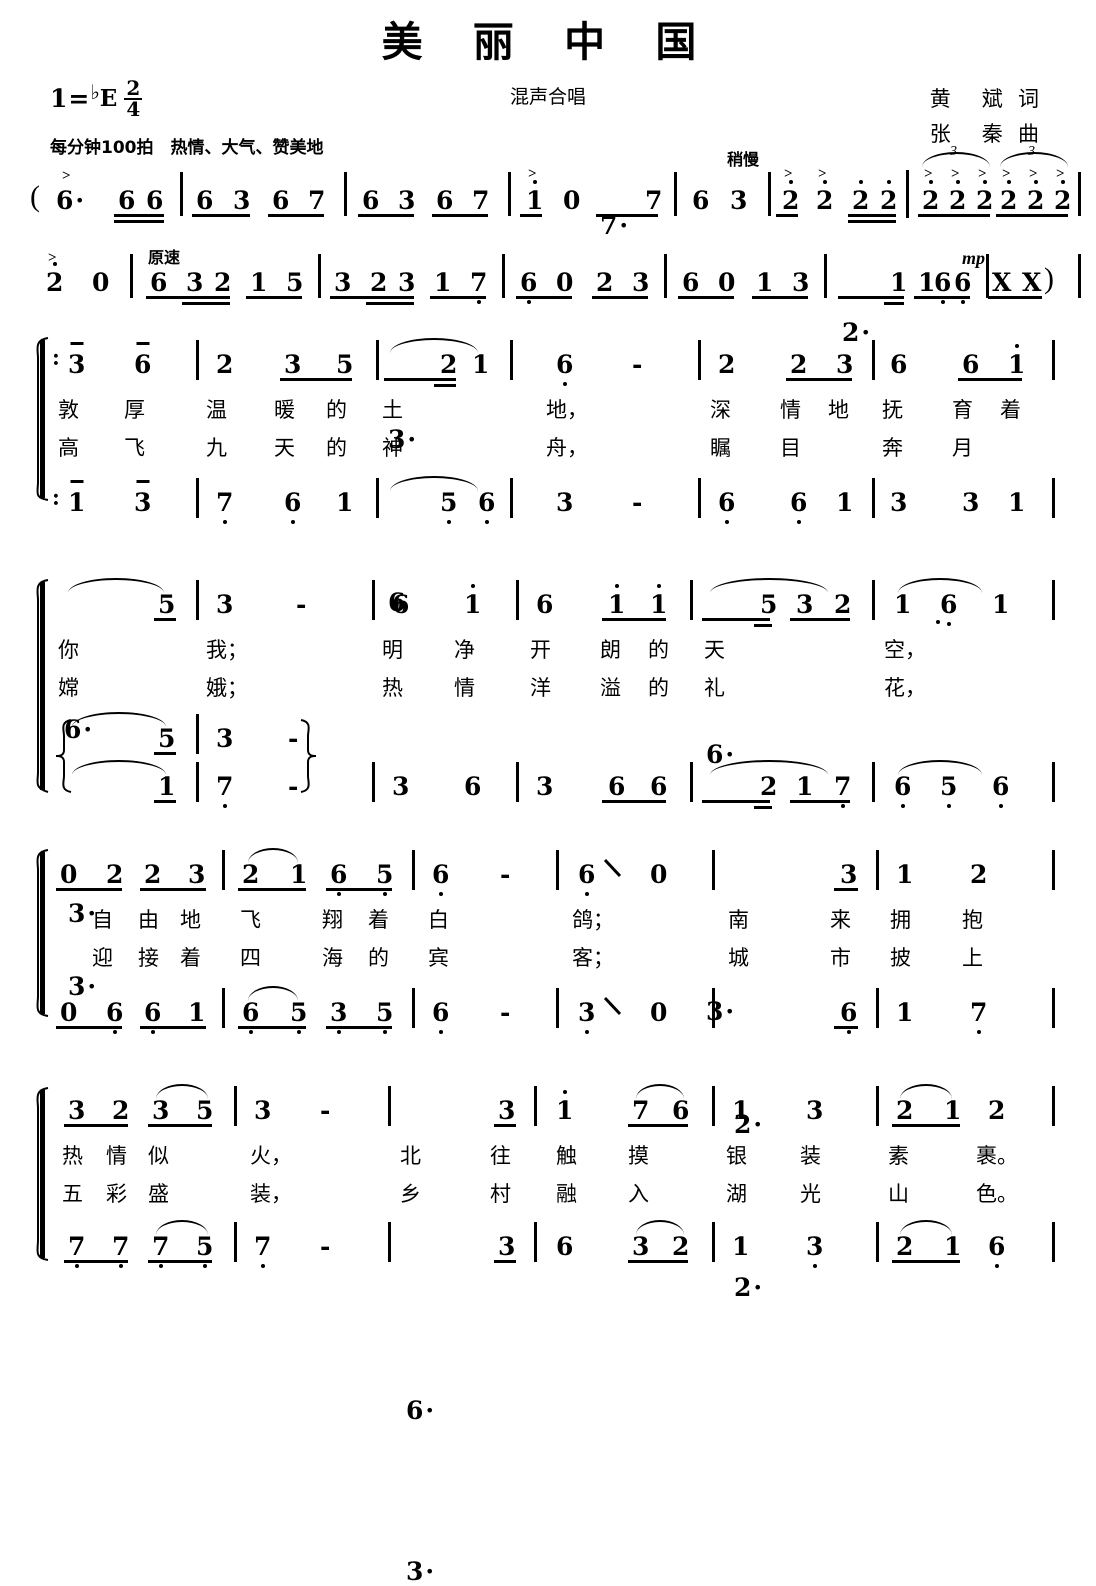  Describe the element at coordinates (392, 688) in the screenshot. I see `lyric-verse2: 热` at that location.